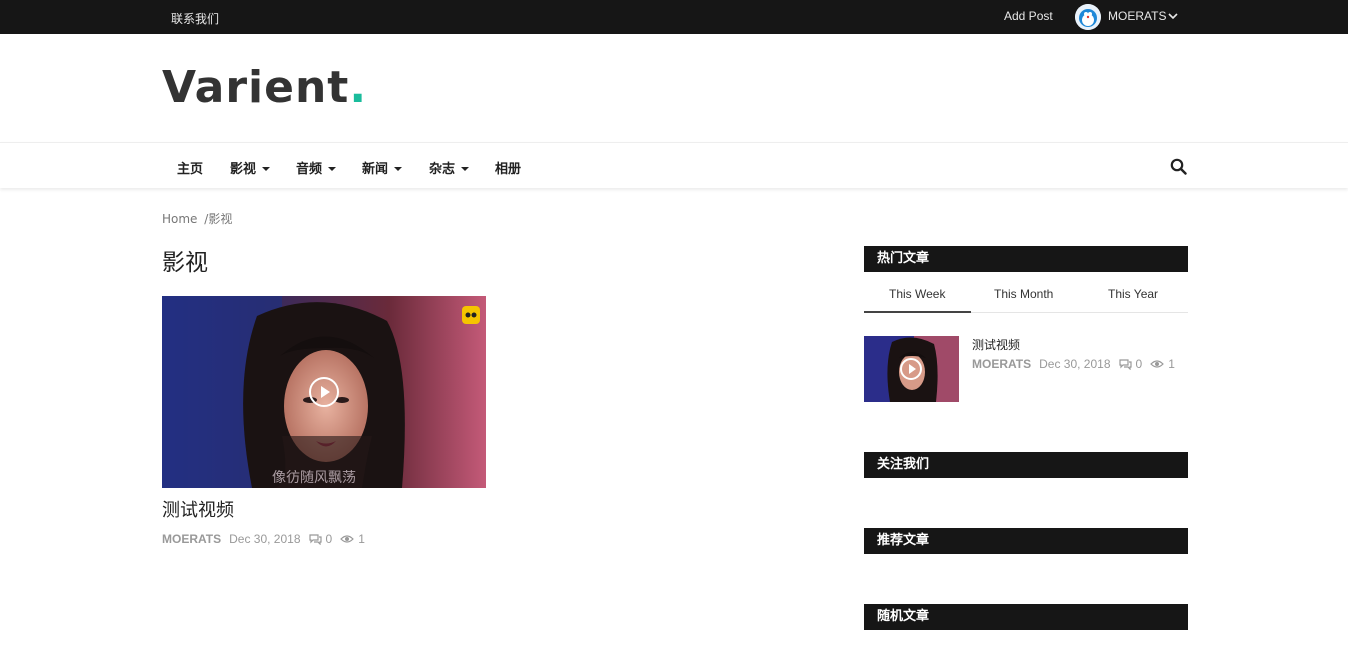 The width and height of the screenshot is (1348, 655). What do you see at coordinates (674, 165) in the screenshot?
I see `main-nav: 主页 影视 音频 新闻 杂志 相册` at bounding box center [674, 165].